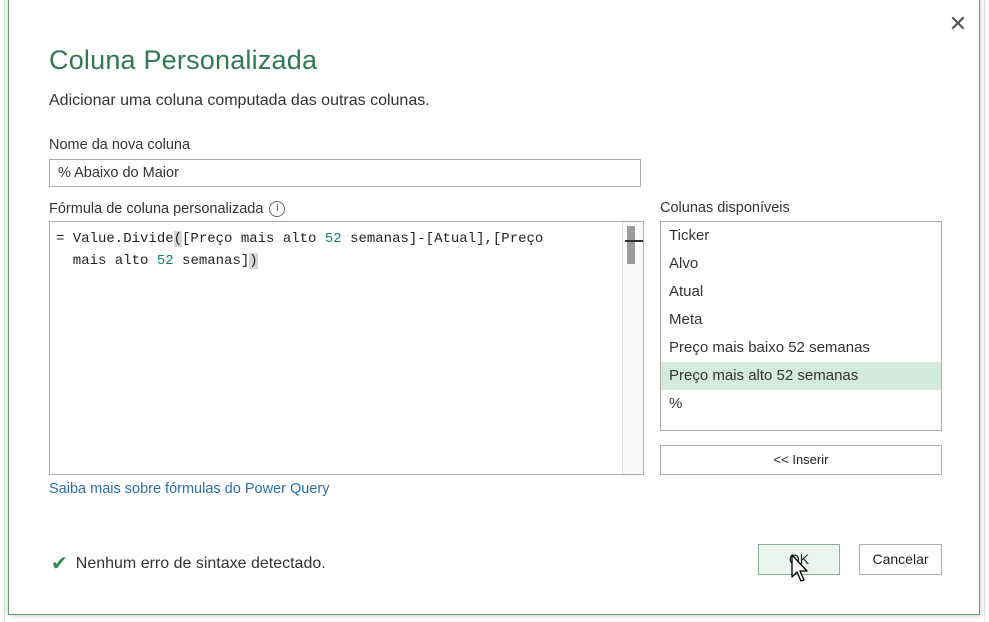 The width and height of the screenshot is (989, 622). Describe the element at coordinates (277, 209) in the screenshot. I see `info-icon: i` at that location.